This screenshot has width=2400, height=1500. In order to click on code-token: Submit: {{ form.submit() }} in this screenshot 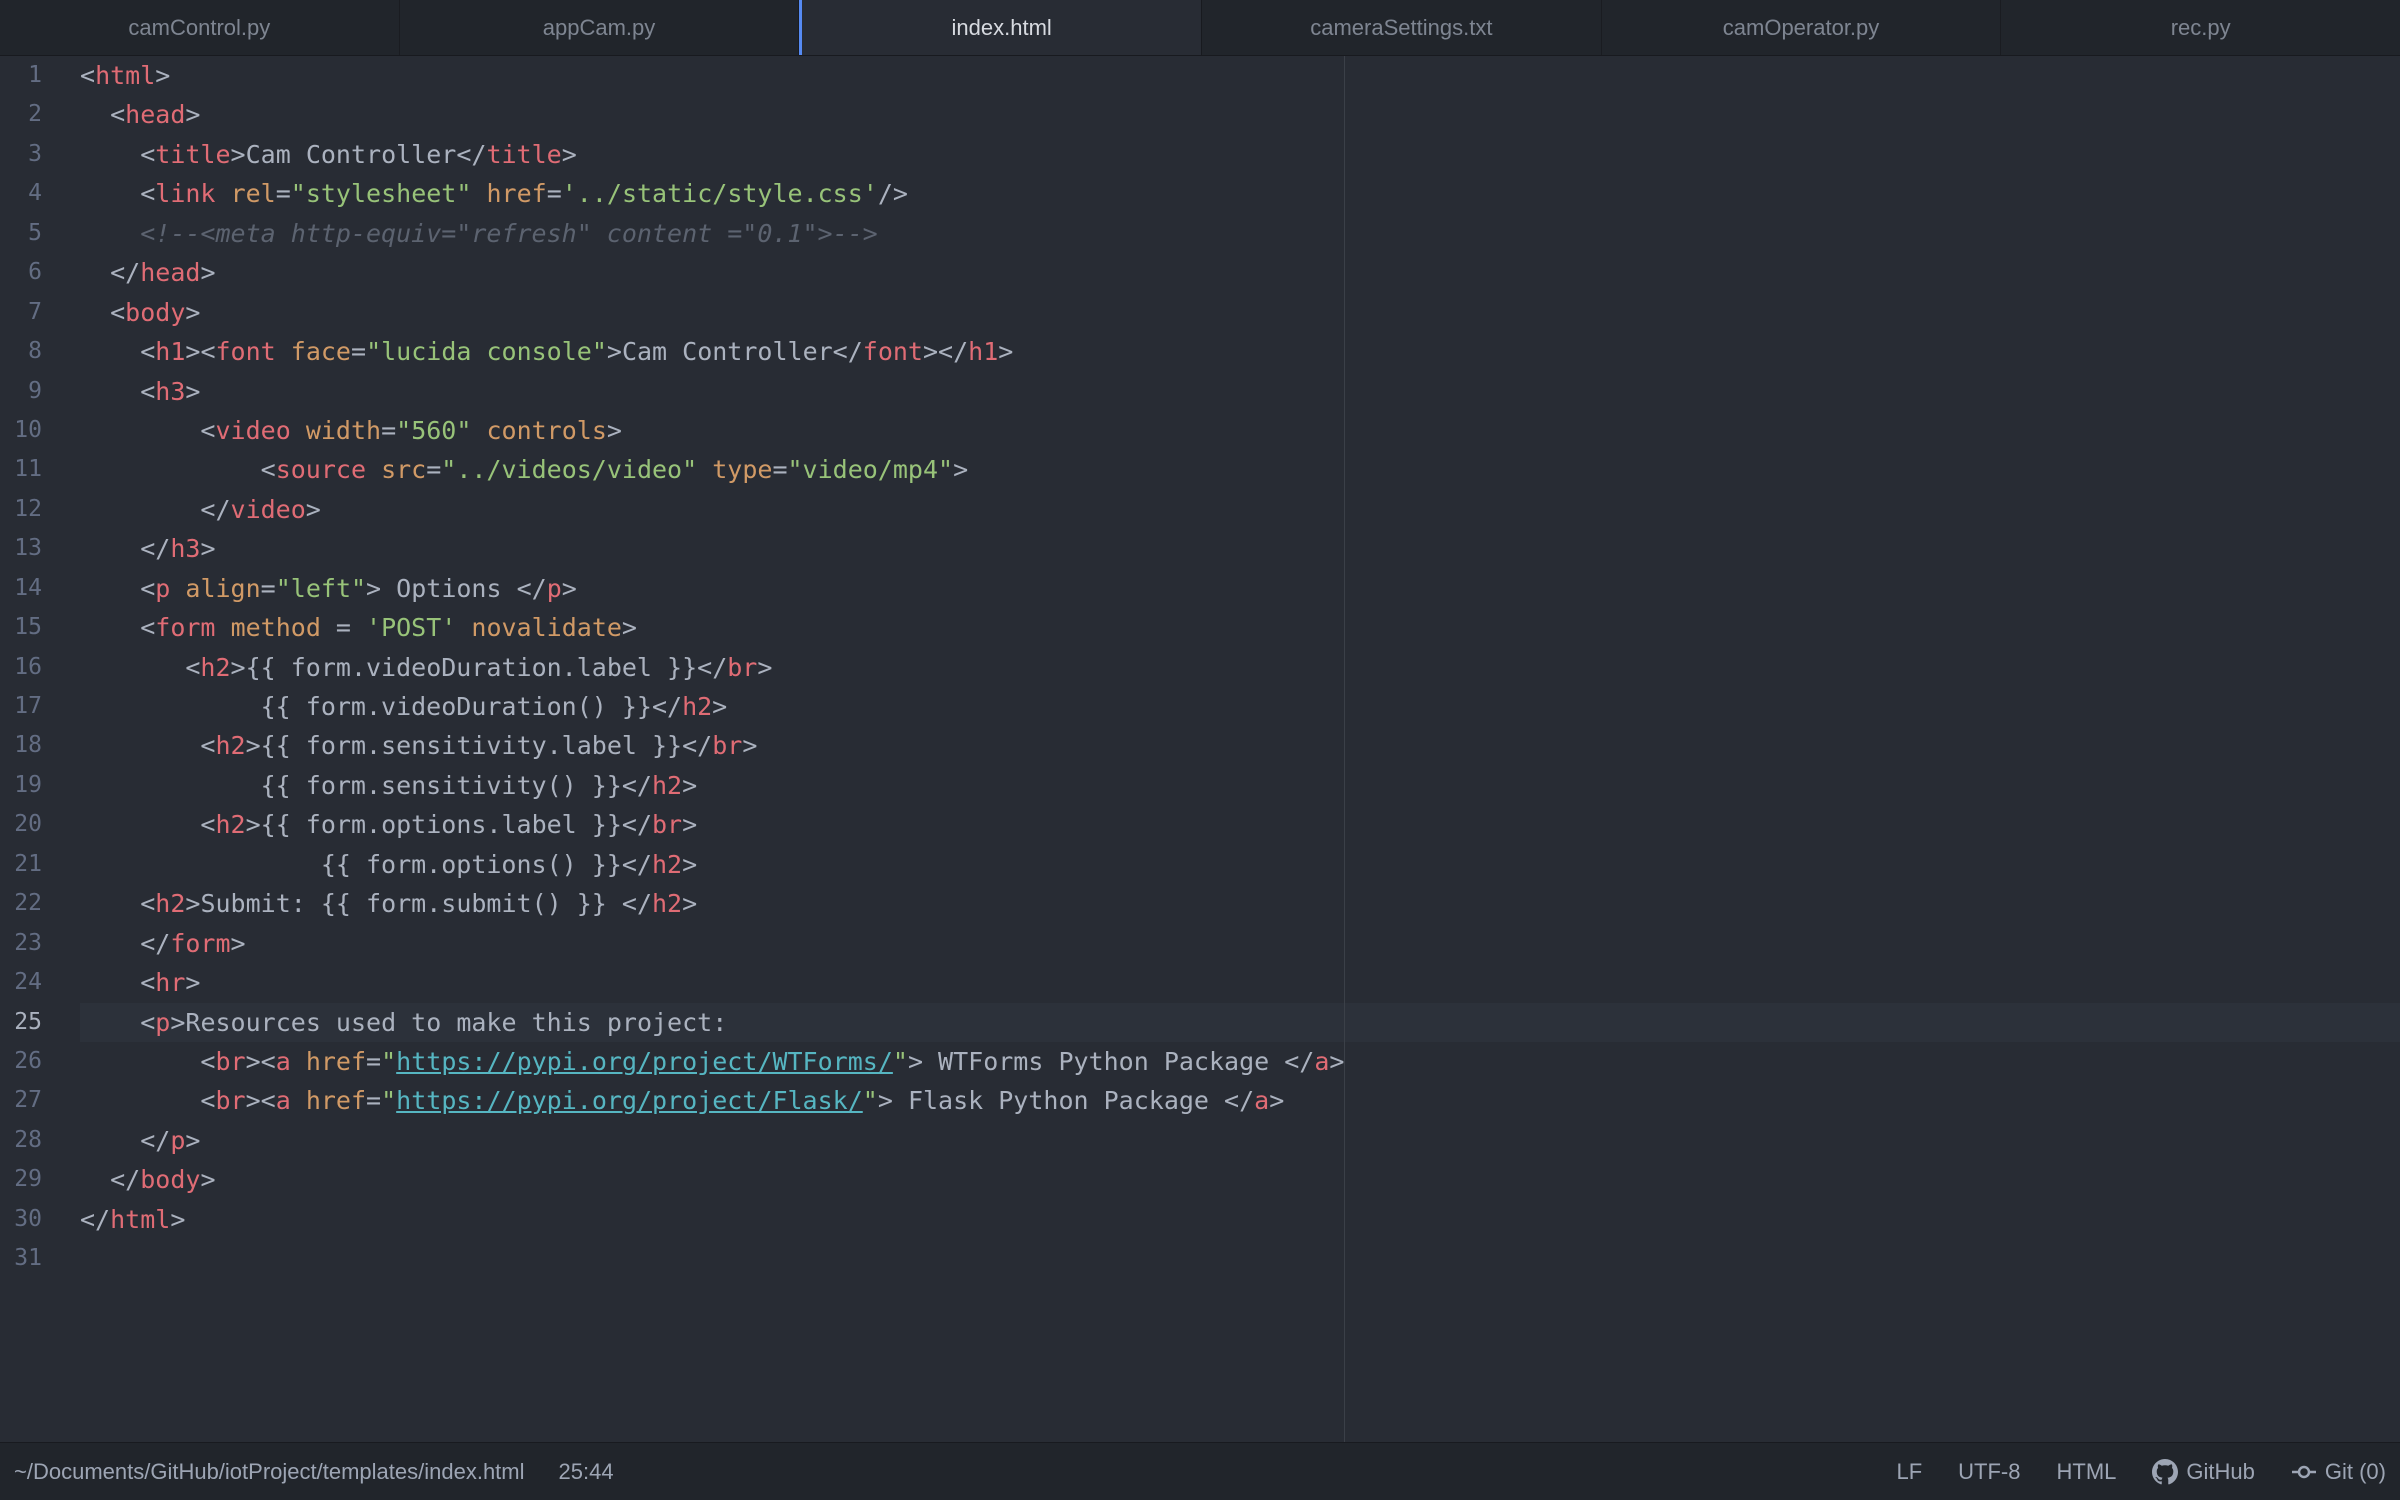, I will do `click(411, 904)`.